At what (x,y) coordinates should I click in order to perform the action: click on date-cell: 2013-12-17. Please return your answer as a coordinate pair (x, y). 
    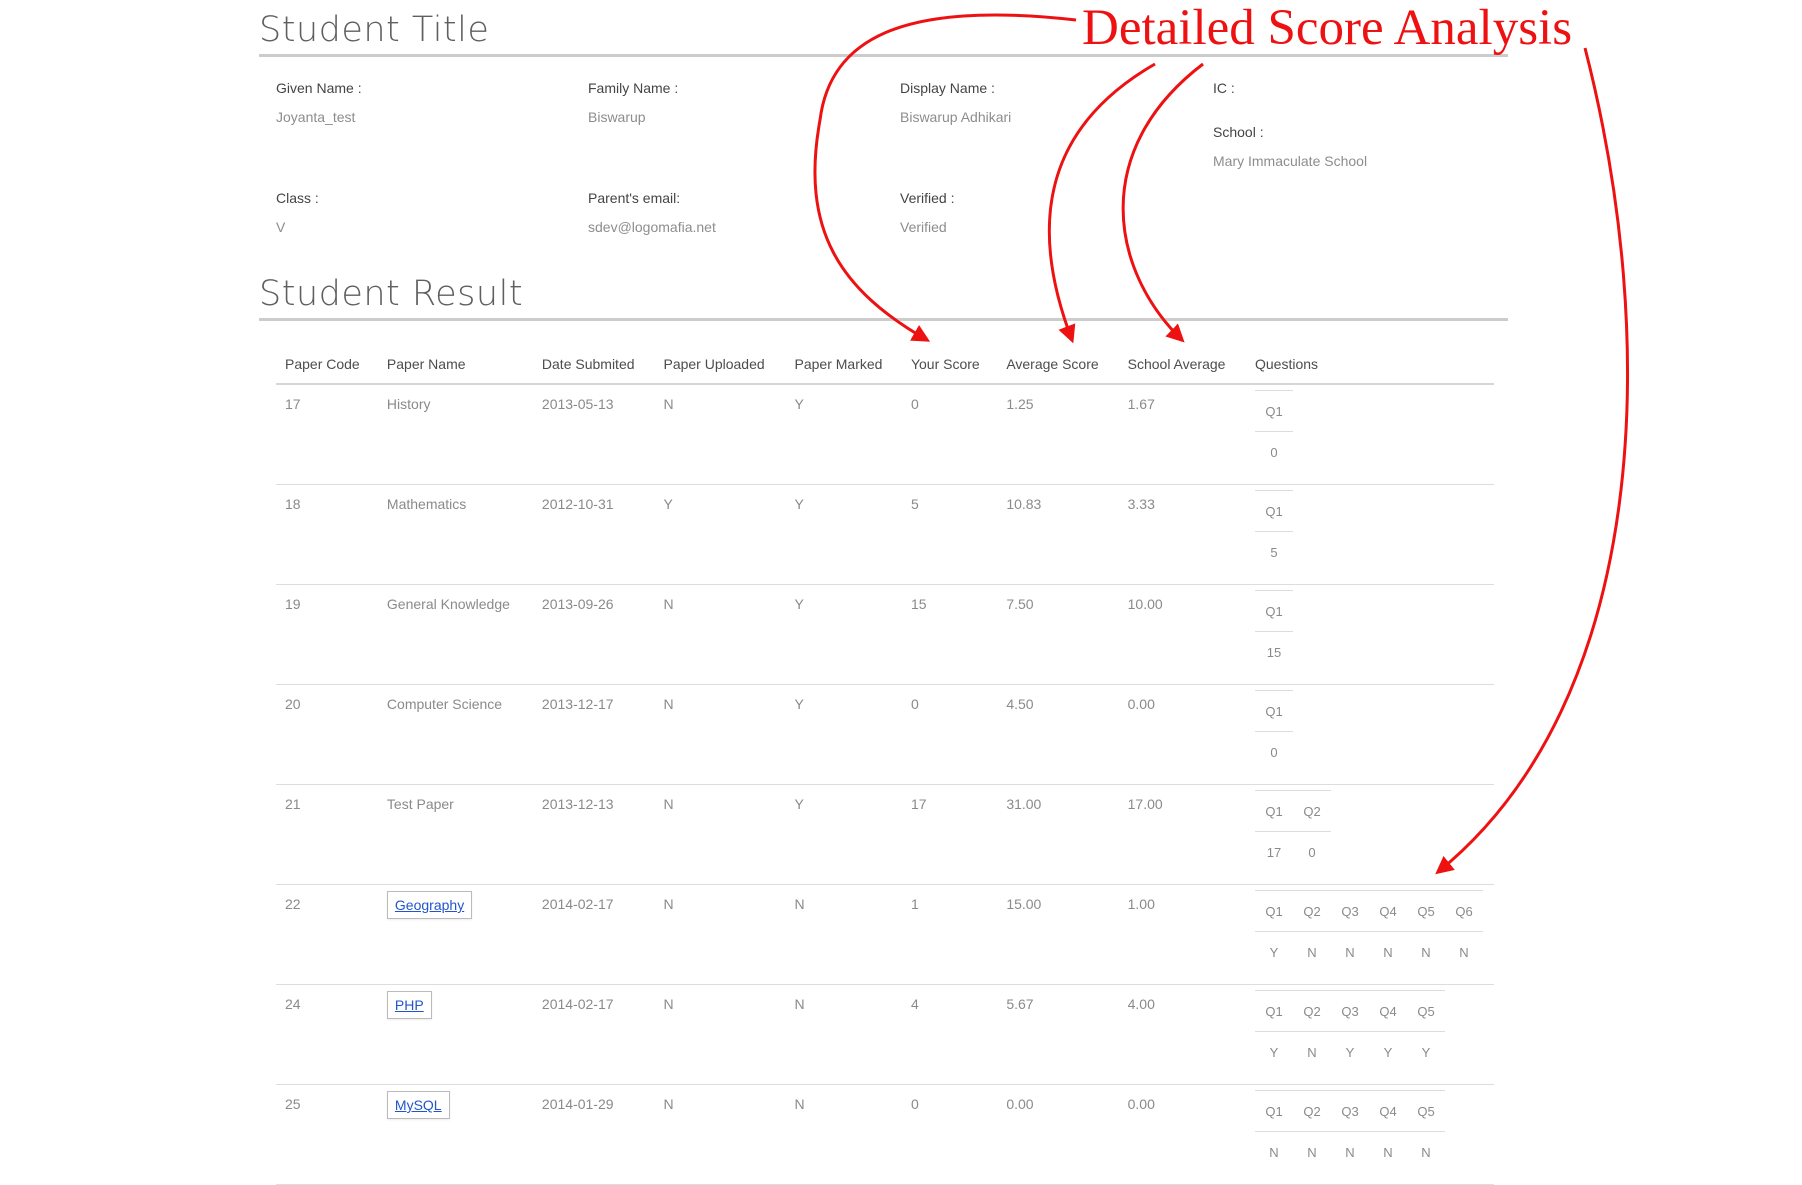
    Looking at the image, I should click on (593, 734).